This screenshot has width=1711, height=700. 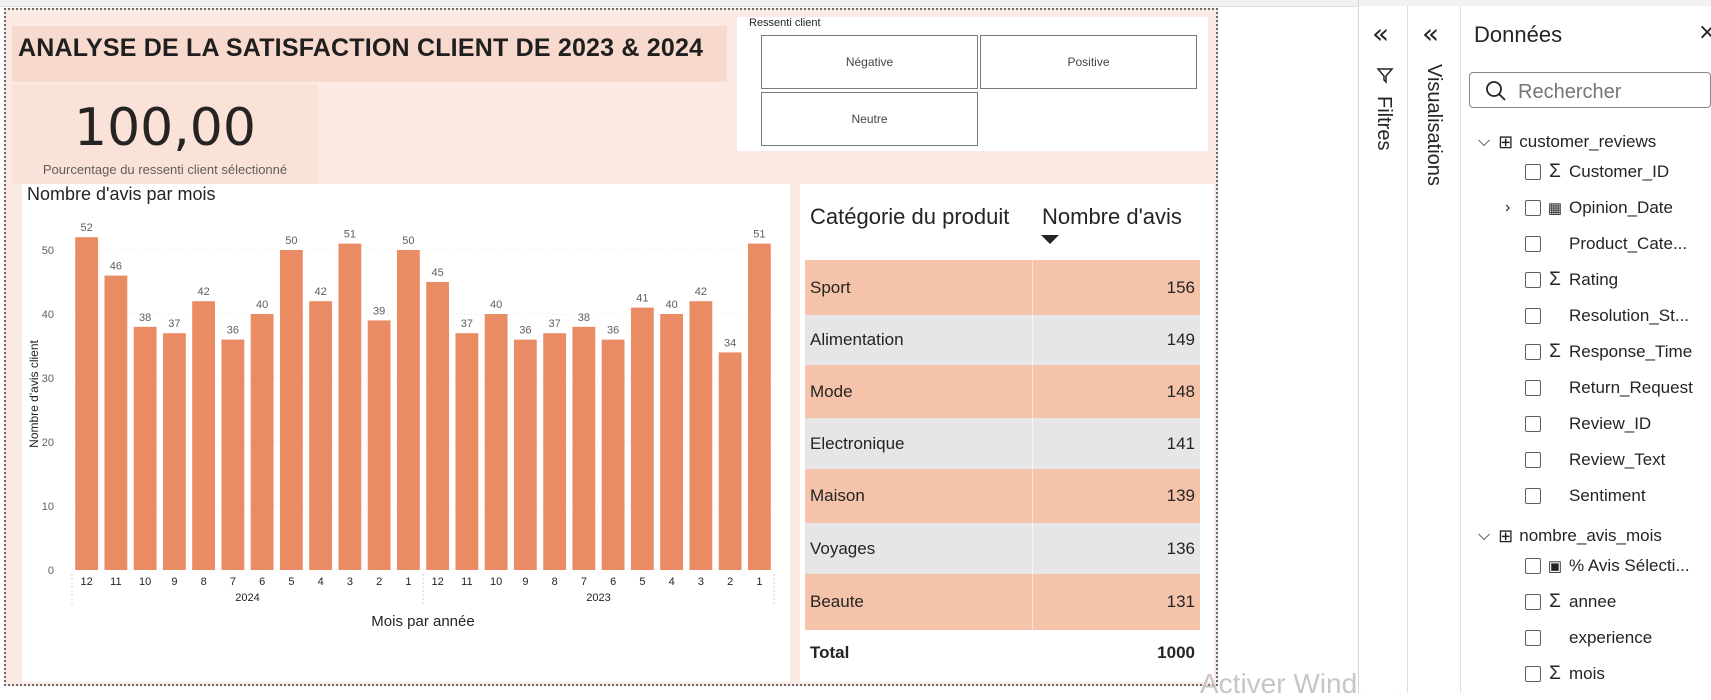 I want to click on table-cell-count: 141, so click(x=1180, y=443).